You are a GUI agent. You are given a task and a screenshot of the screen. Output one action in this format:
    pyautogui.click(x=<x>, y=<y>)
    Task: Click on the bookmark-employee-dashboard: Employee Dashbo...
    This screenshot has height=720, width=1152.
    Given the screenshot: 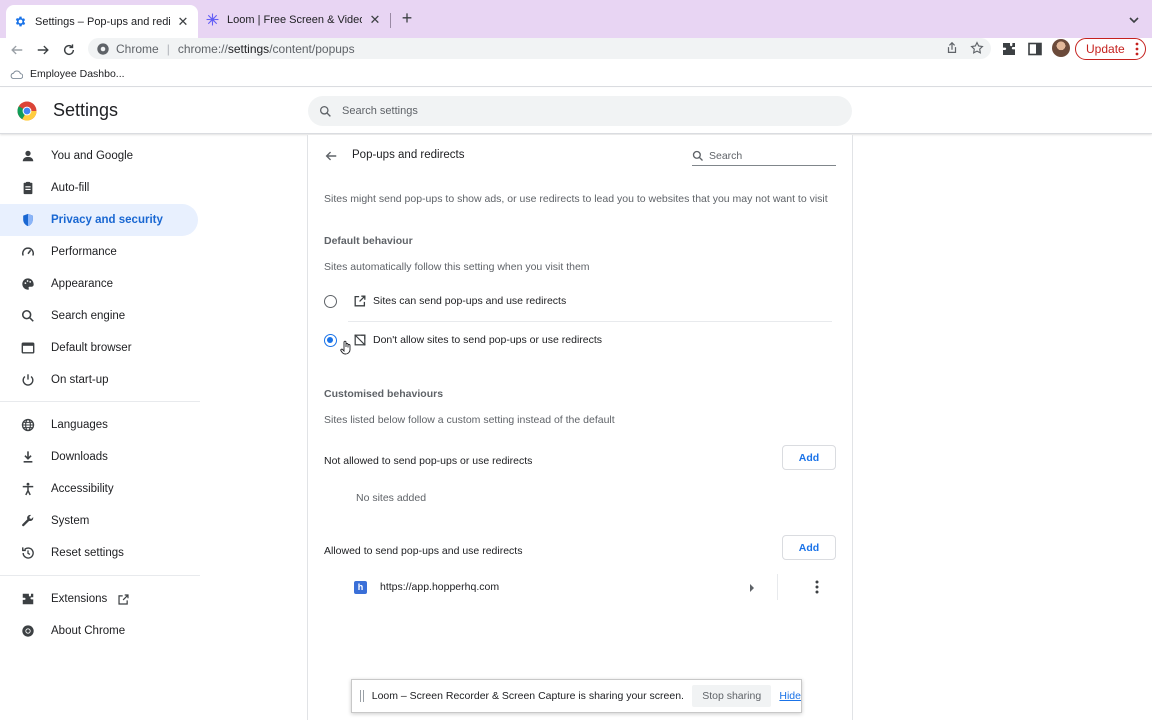 What is the action you would take?
    pyautogui.click(x=67, y=74)
    